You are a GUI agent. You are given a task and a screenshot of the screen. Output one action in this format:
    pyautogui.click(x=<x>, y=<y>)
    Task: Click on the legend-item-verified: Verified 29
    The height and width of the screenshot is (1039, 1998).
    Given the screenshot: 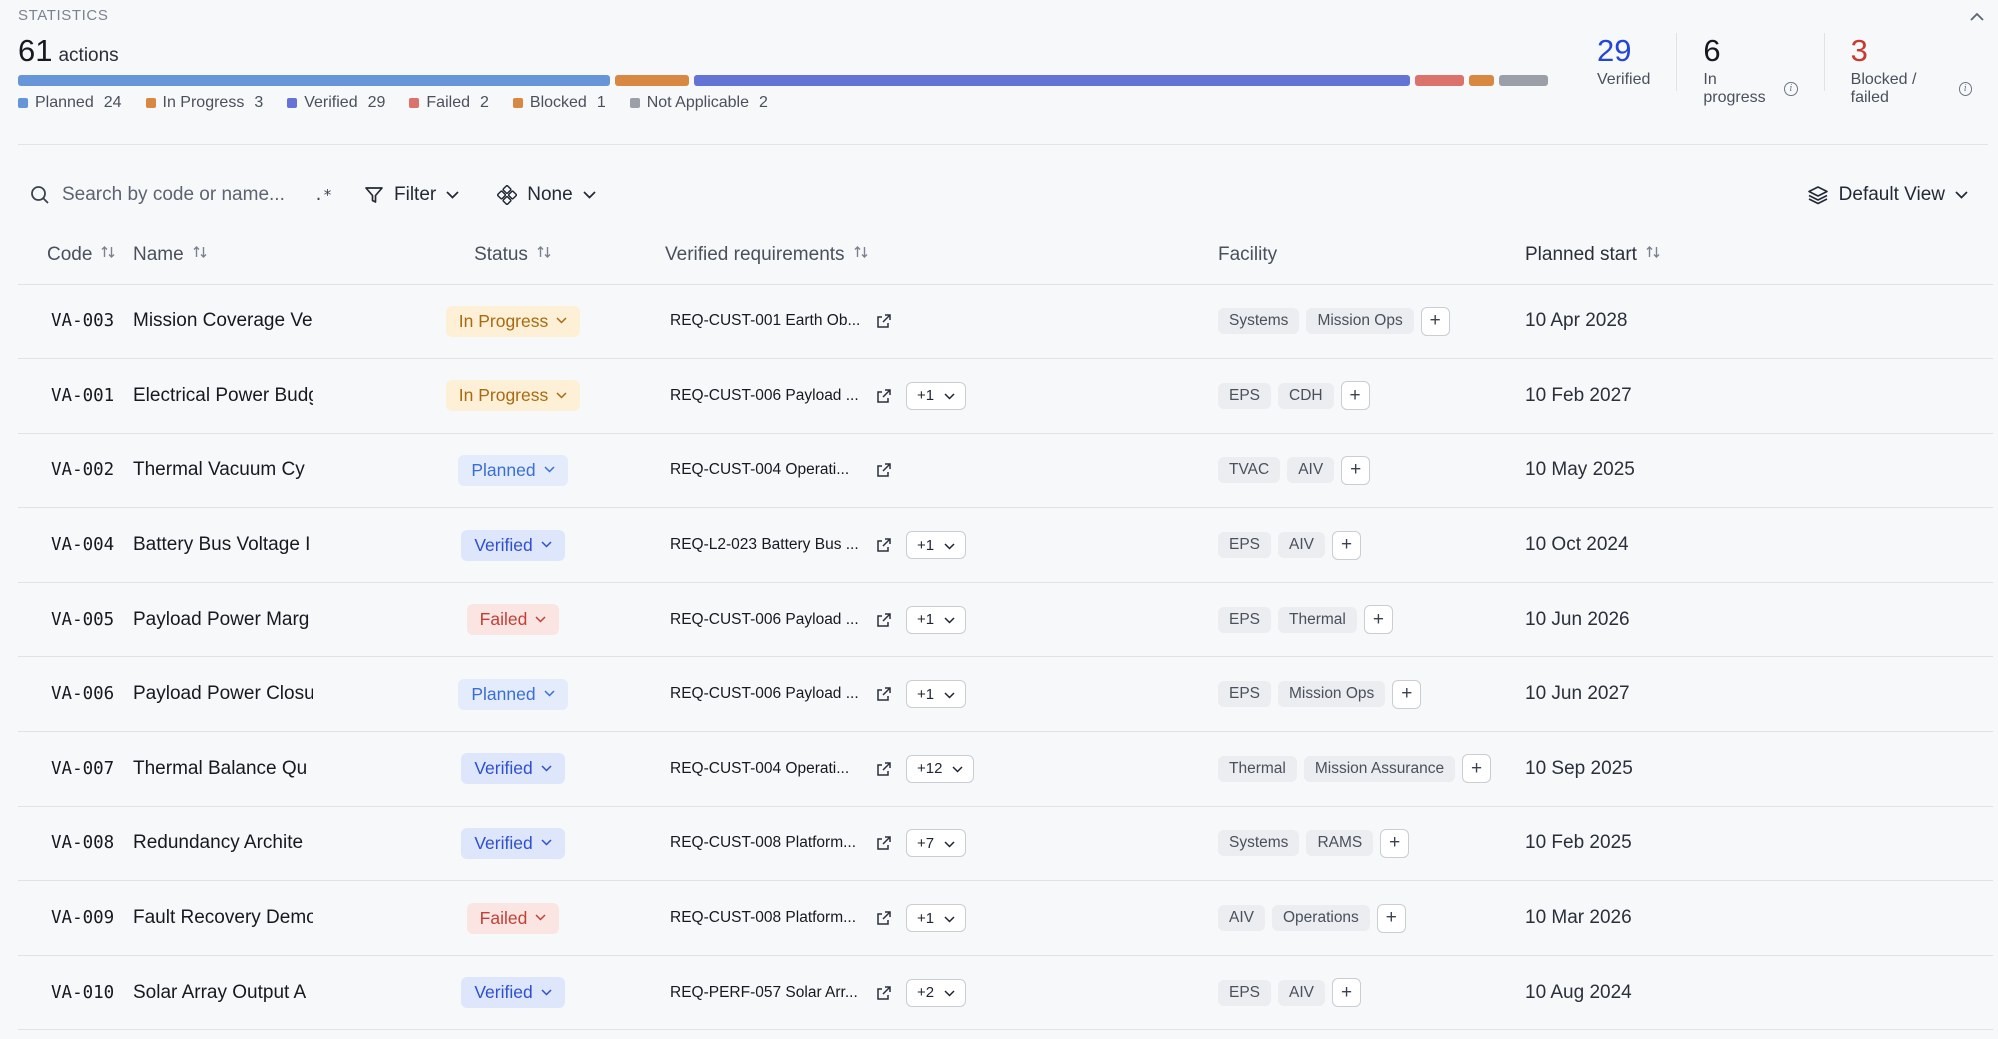 What is the action you would take?
    pyautogui.click(x=336, y=103)
    